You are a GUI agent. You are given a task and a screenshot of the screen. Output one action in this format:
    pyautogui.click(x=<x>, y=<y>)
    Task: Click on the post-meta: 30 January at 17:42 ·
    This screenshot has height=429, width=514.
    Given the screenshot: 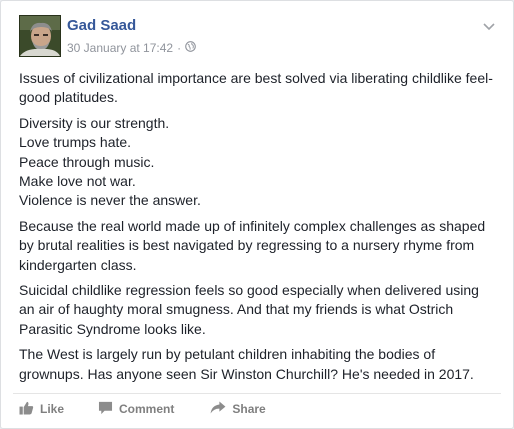 What is the action you would take?
    pyautogui.click(x=131, y=48)
    